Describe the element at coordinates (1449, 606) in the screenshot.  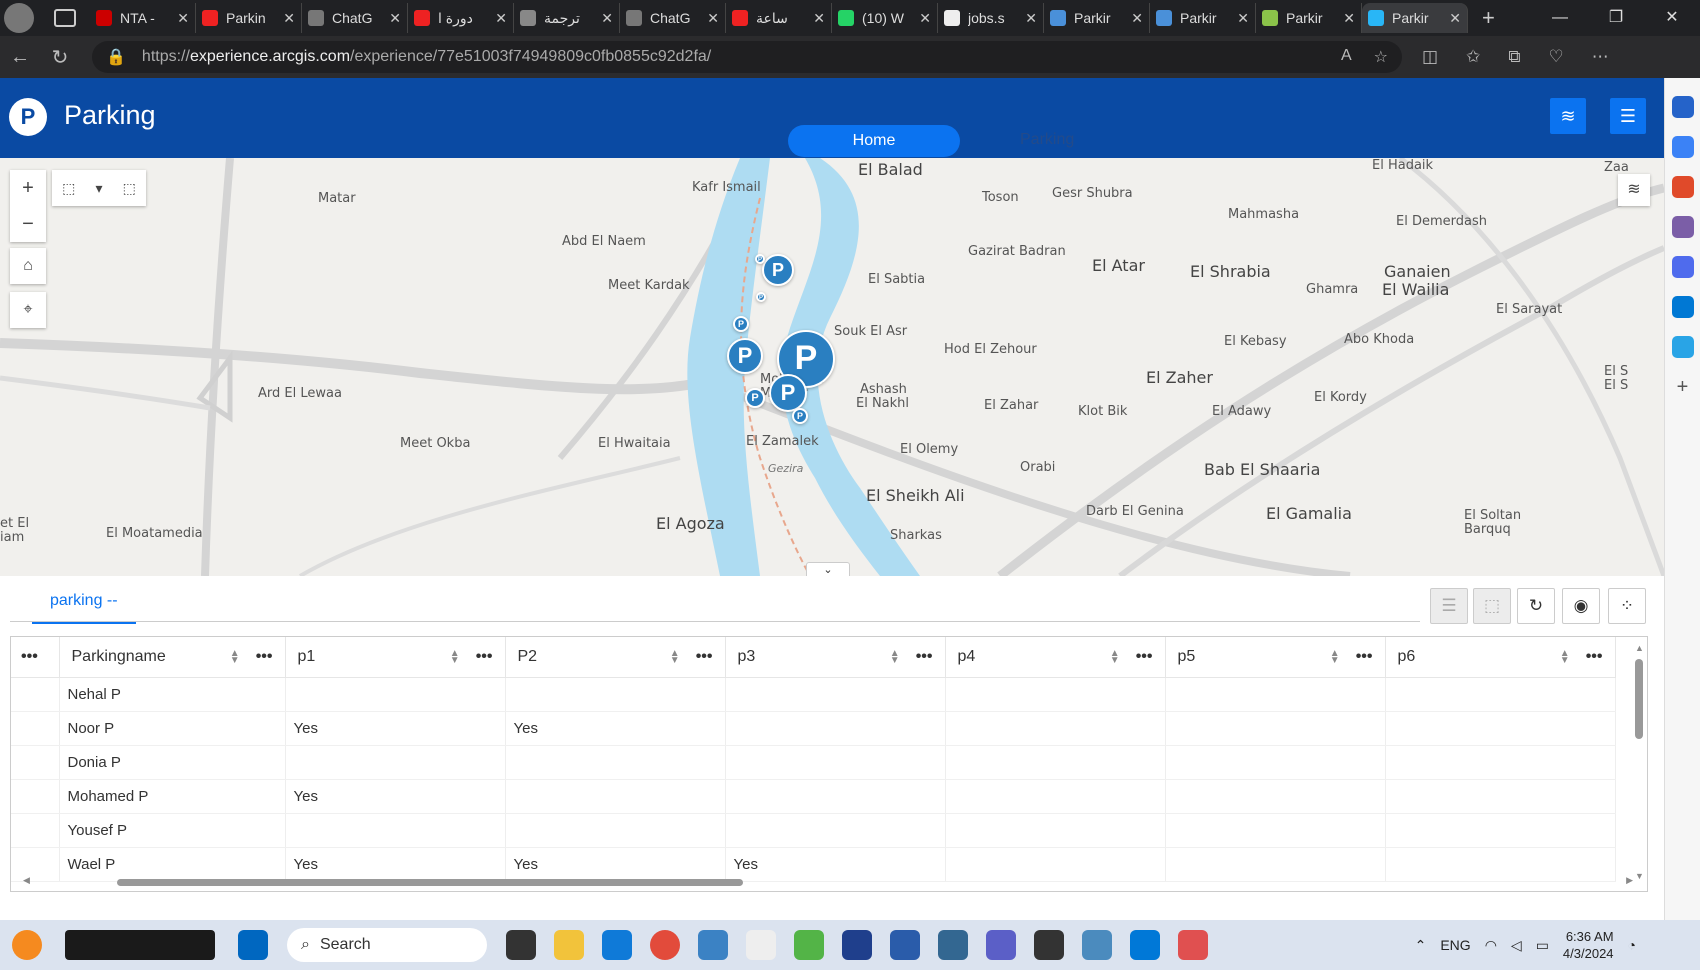
I see `show-selection-icon: ☰` at that location.